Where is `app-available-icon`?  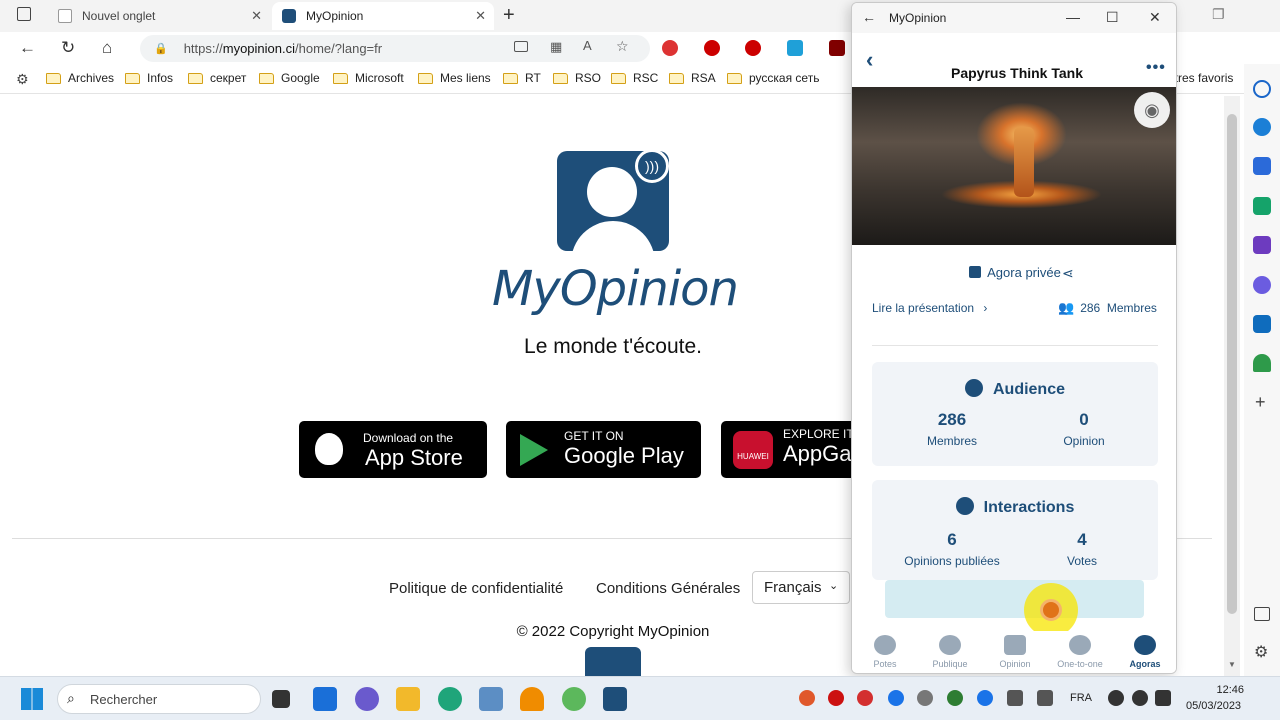
app-available-icon is located at coordinates (521, 46).